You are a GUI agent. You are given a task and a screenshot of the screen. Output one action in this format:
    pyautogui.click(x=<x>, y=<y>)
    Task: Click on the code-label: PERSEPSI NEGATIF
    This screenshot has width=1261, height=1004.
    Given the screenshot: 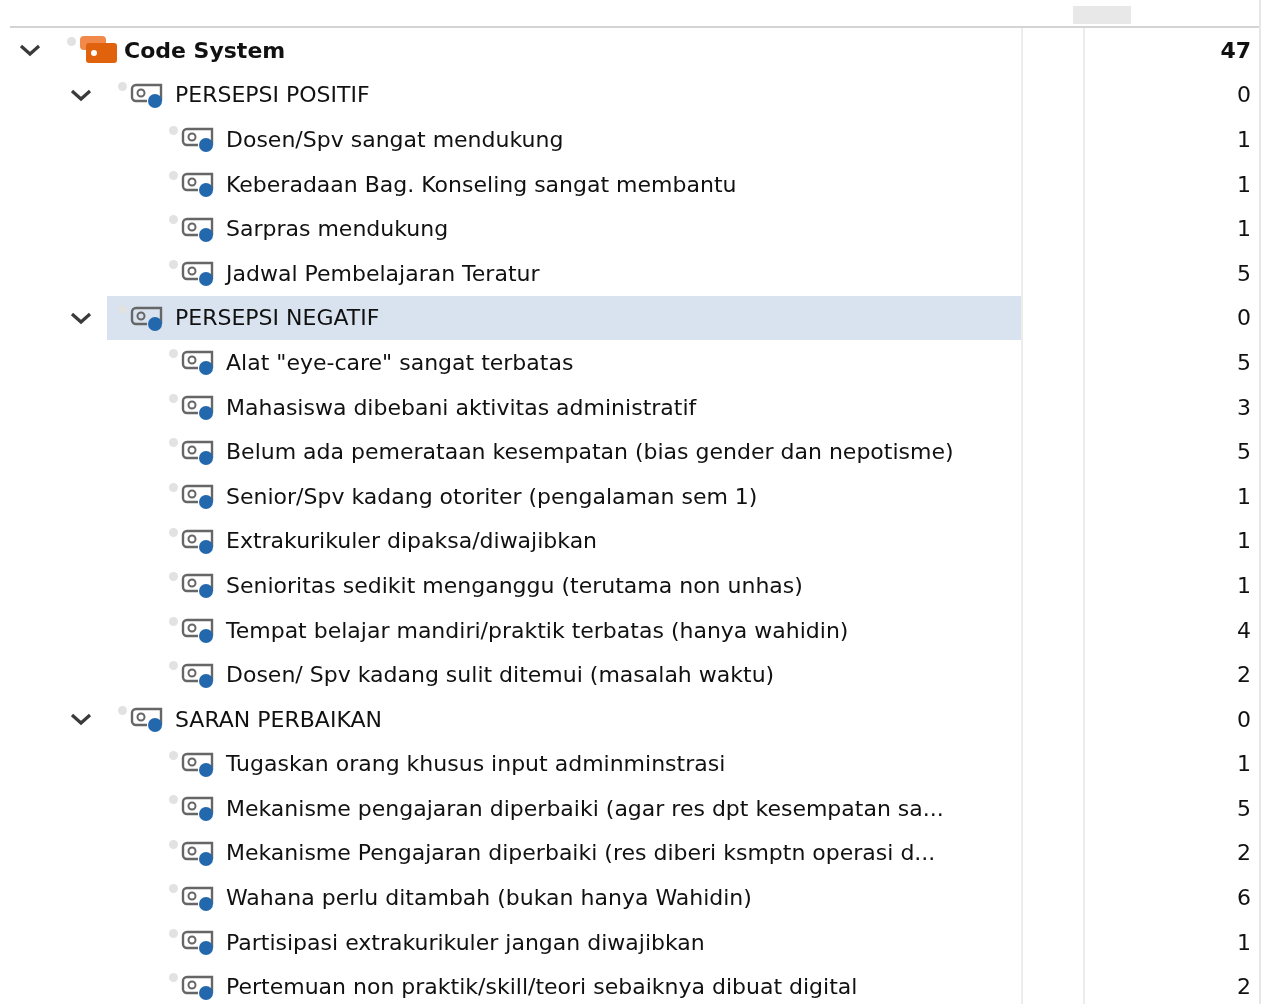 What is the action you would take?
    pyautogui.click(x=277, y=318)
    